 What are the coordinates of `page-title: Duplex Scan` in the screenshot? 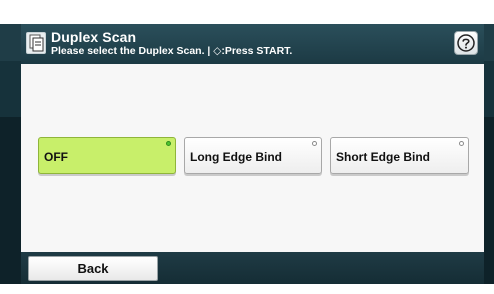 It's located at (94, 37).